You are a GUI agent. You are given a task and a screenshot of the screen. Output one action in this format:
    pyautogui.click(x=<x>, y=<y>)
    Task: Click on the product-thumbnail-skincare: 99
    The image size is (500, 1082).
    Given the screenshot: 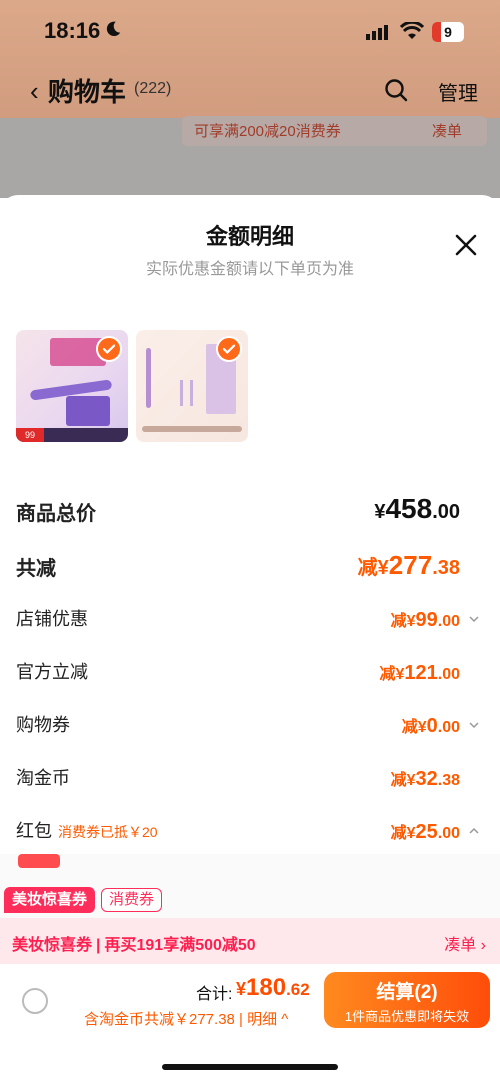 What is the action you would take?
    pyautogui.click(x=72, y=386)
    